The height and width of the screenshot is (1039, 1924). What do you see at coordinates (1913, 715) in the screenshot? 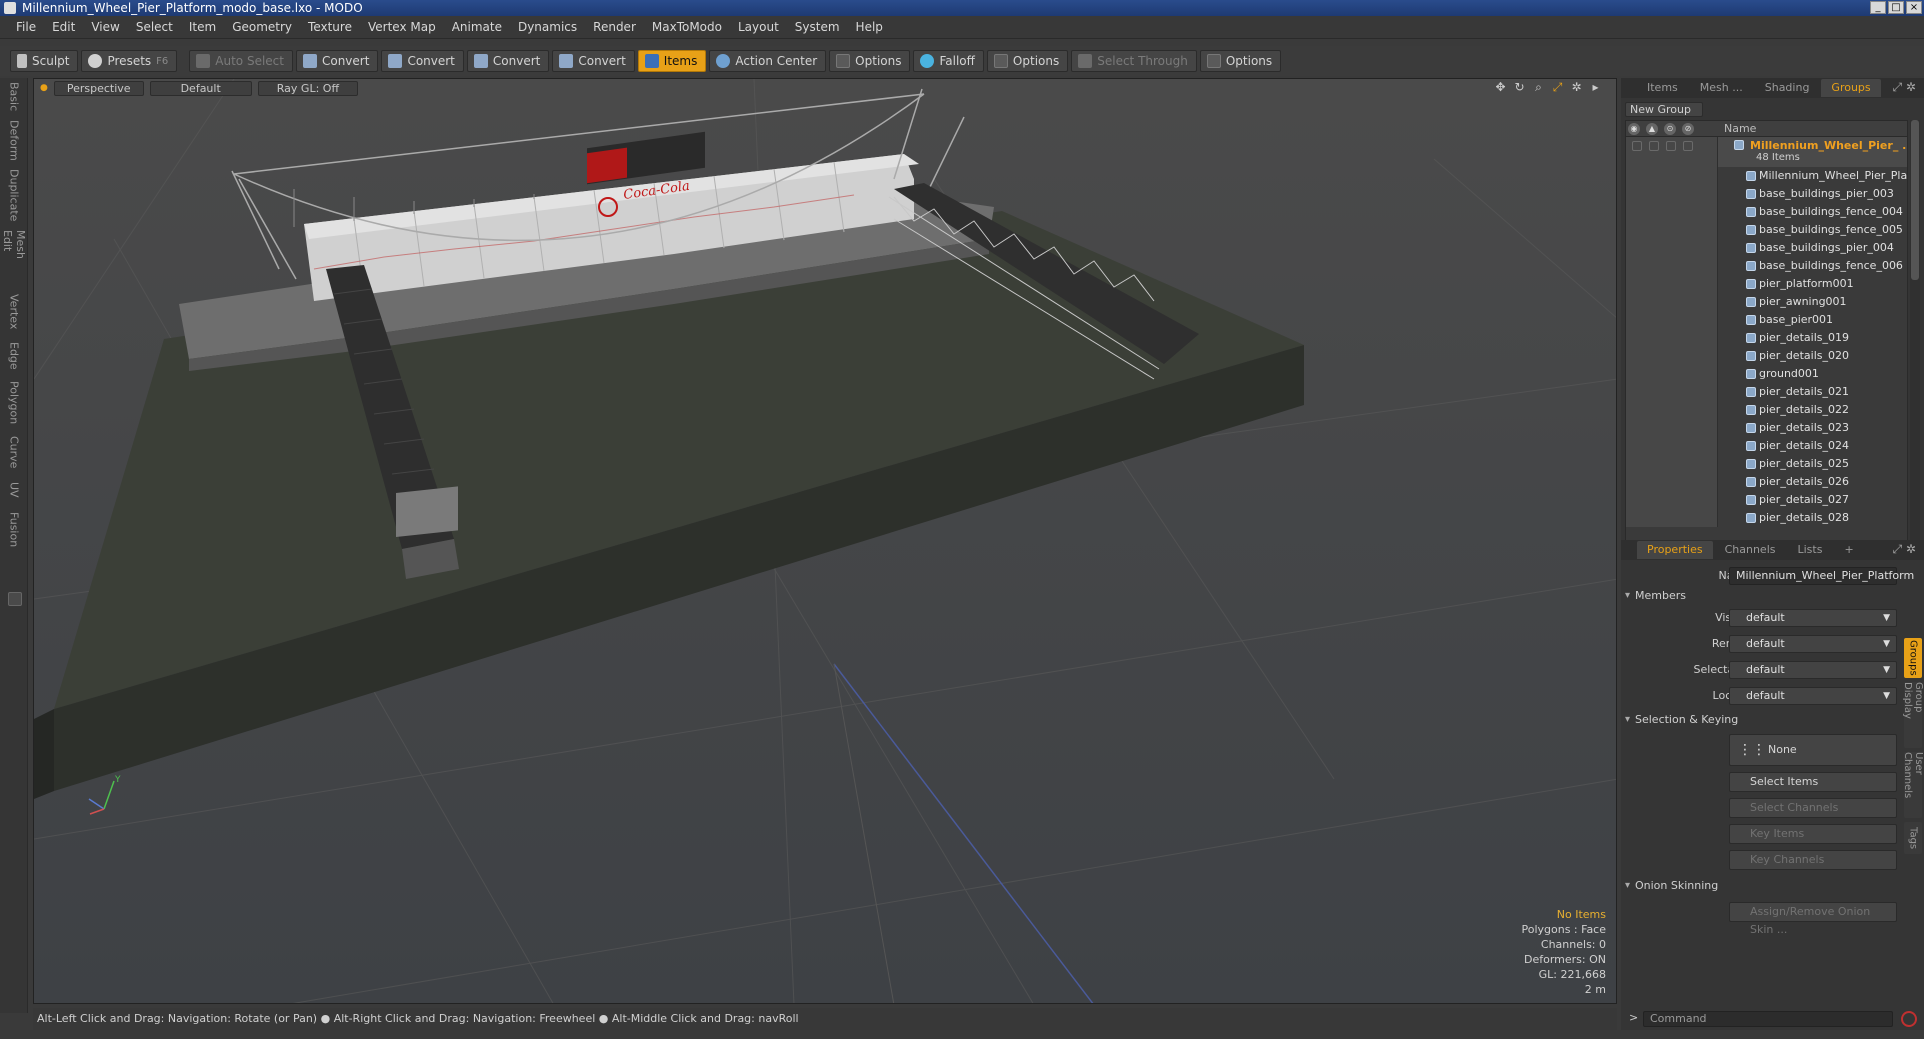
I see `side-tab-group-display: Group Display` at bounding box center [1913, 715].